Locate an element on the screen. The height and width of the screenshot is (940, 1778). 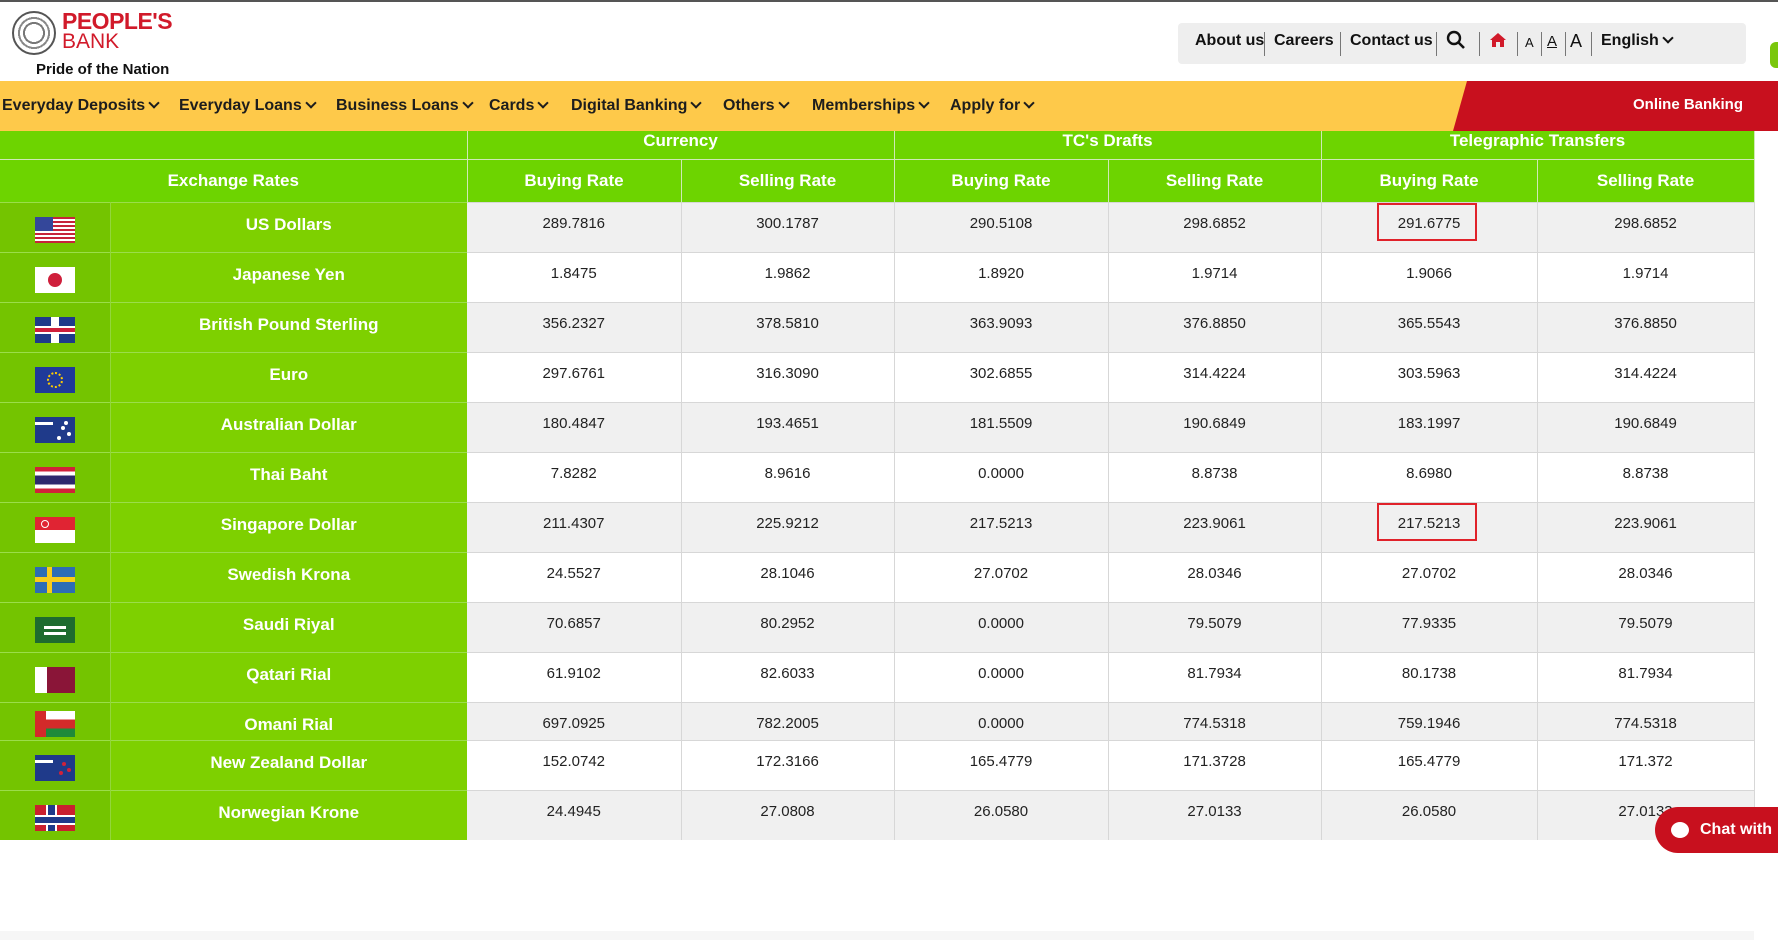
nav-memberships: Memberships is located at coordinates (871, 106).